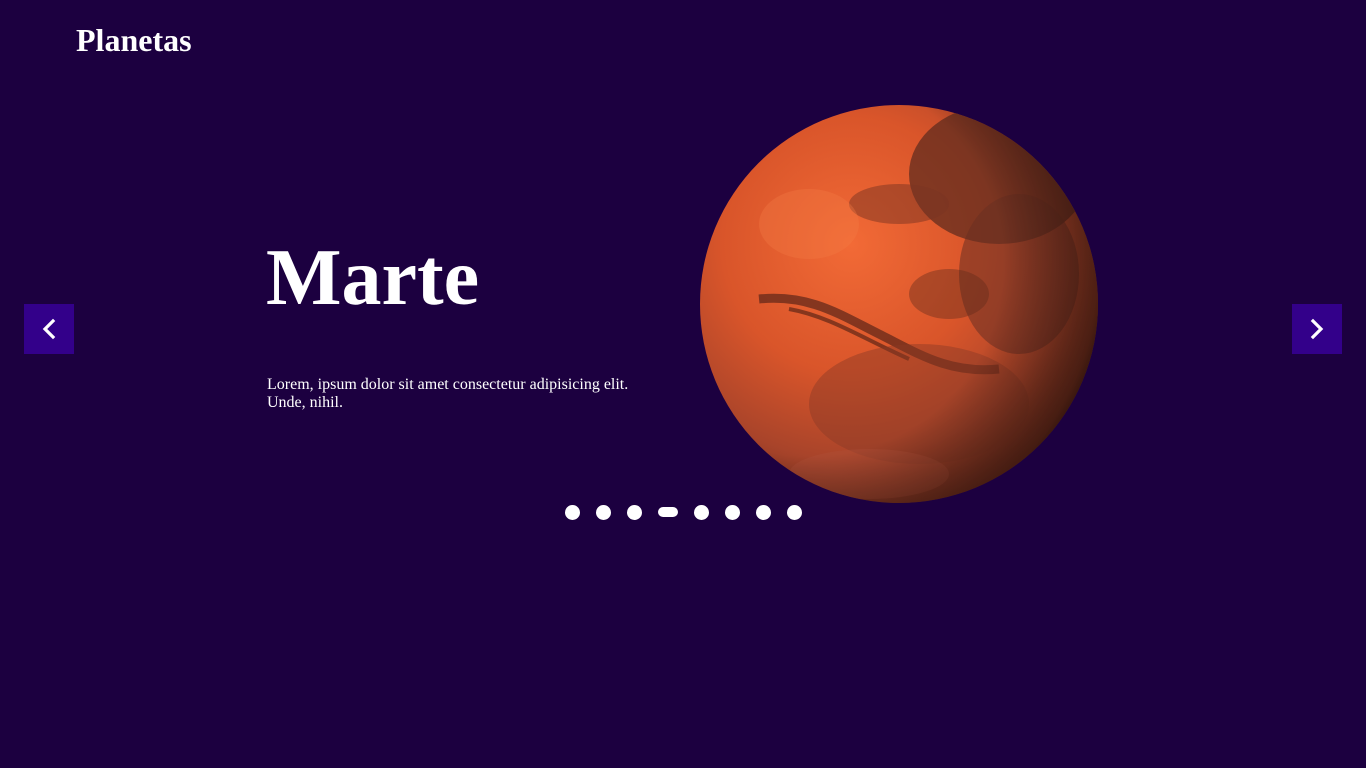  I want to click on prev-slide-button, so click(49, 329).